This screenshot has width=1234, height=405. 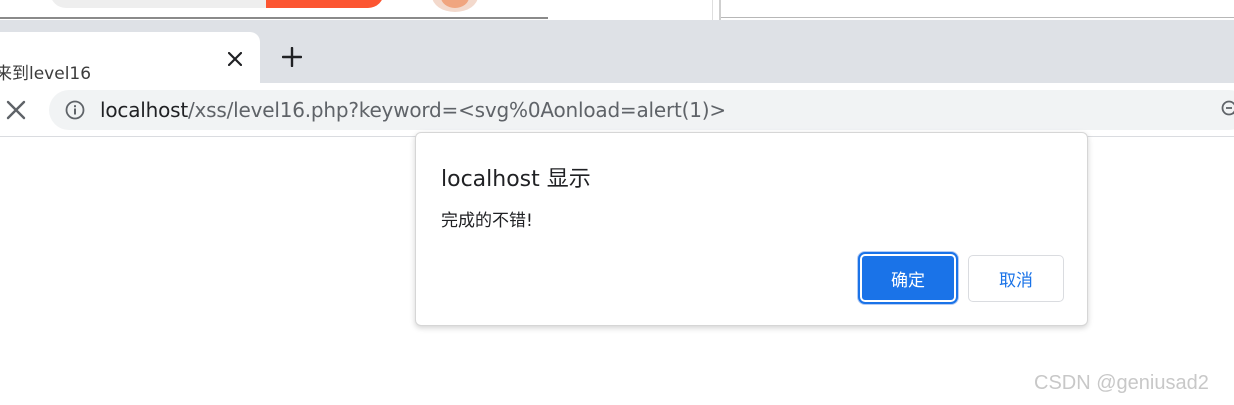 I want to click on plus-icon, so click(x=292, y=57).